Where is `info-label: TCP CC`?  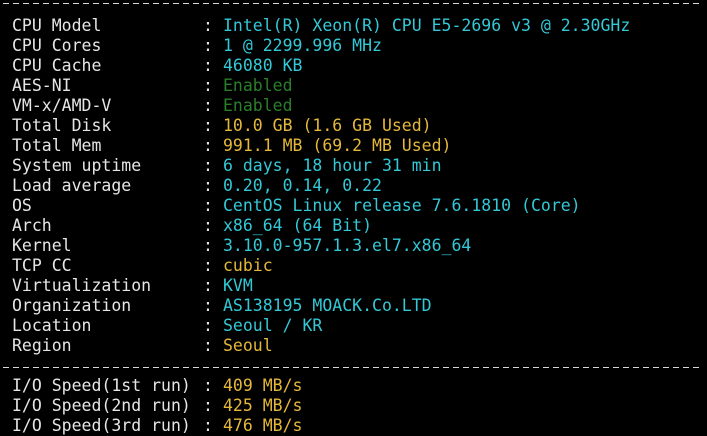 info-label: TCP CC is located at coordinates (42, 265).